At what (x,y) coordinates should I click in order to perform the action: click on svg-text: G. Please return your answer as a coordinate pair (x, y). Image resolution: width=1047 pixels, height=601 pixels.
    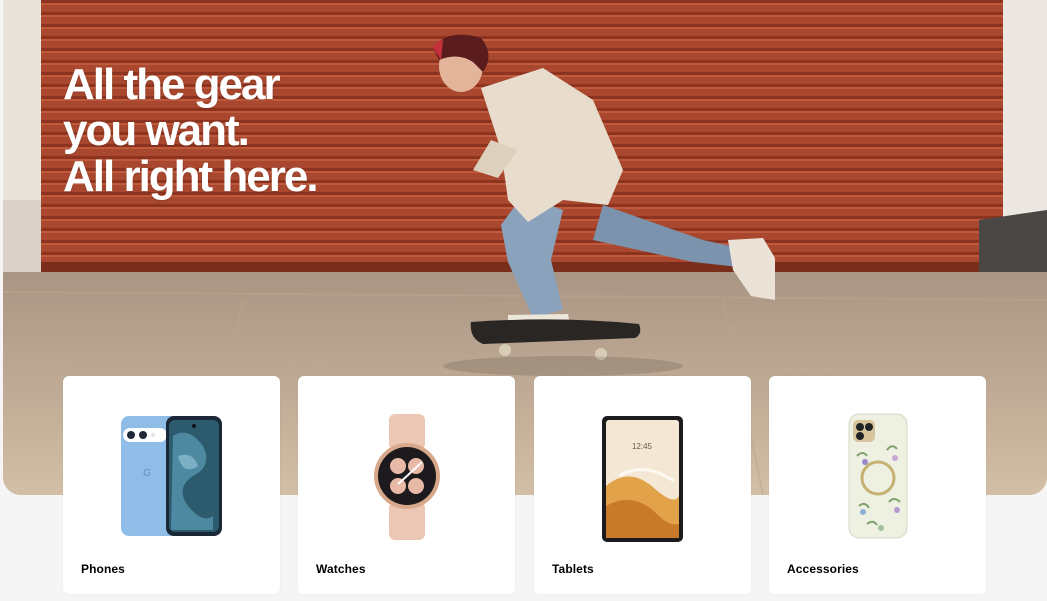
    Looking at the image, I should click on (147, 473).